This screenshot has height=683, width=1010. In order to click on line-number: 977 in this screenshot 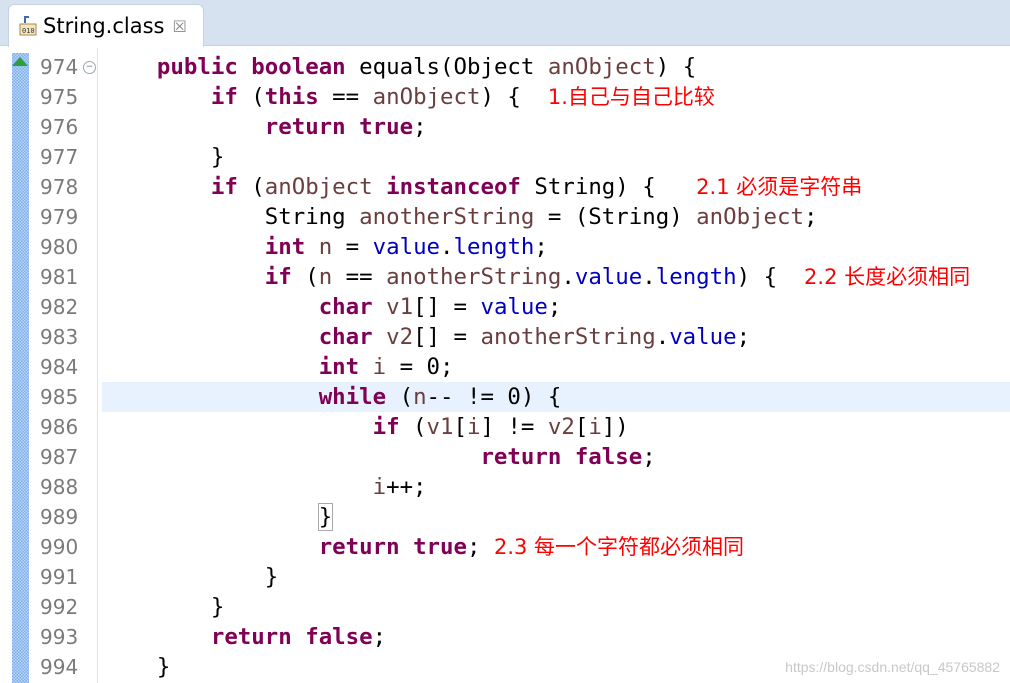, I will do `click(59, 157)`.